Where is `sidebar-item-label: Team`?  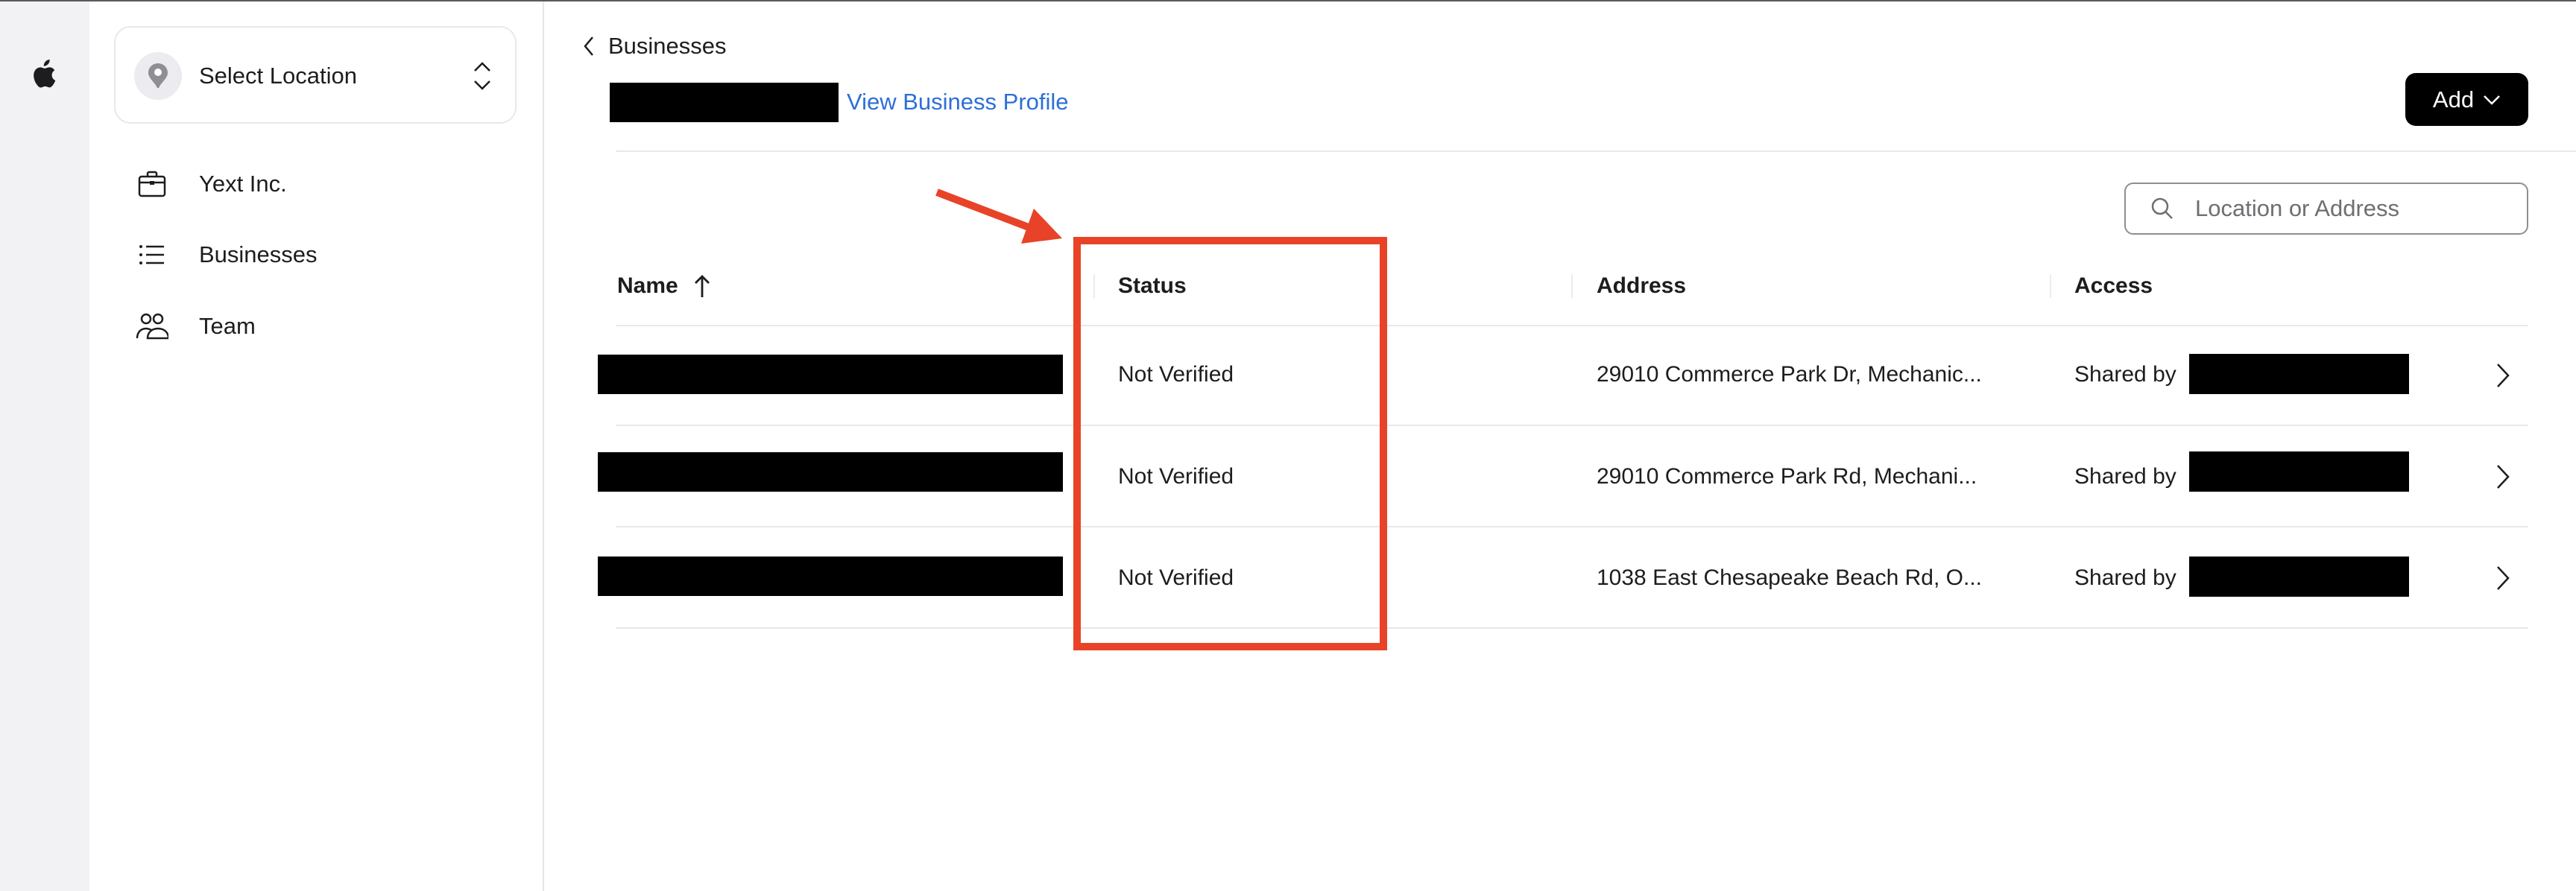 sidebar-item-label: Team is located at coordinates (228, 326).